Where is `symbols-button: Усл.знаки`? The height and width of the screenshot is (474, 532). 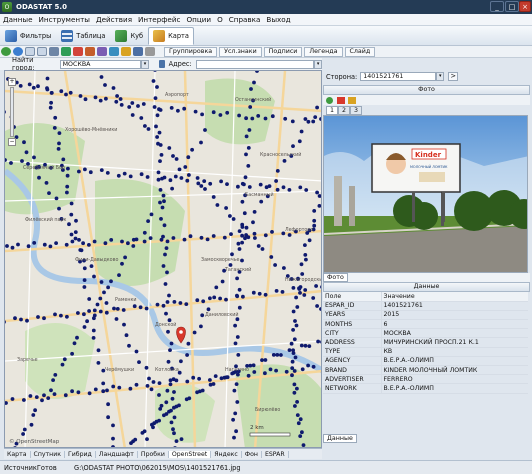
symbols-button: Усл.знаки is located at coordinates (240, 51).